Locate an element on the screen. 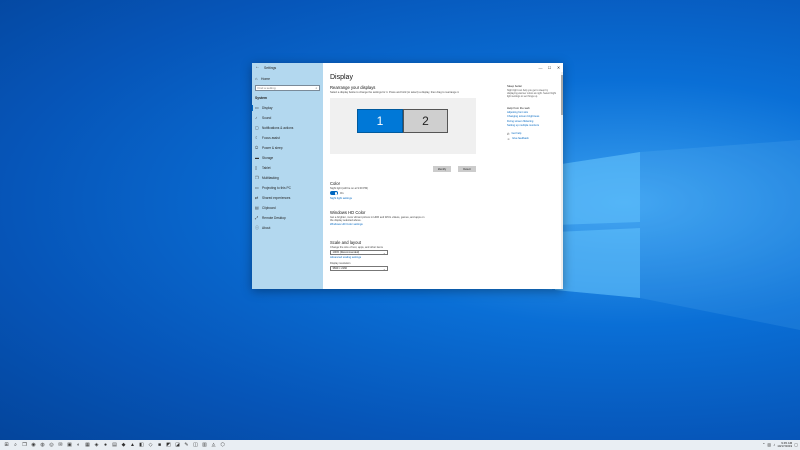  sidebar-item-power-sleep: ⏻ Power & sleep is located at coordinates (287, 148).